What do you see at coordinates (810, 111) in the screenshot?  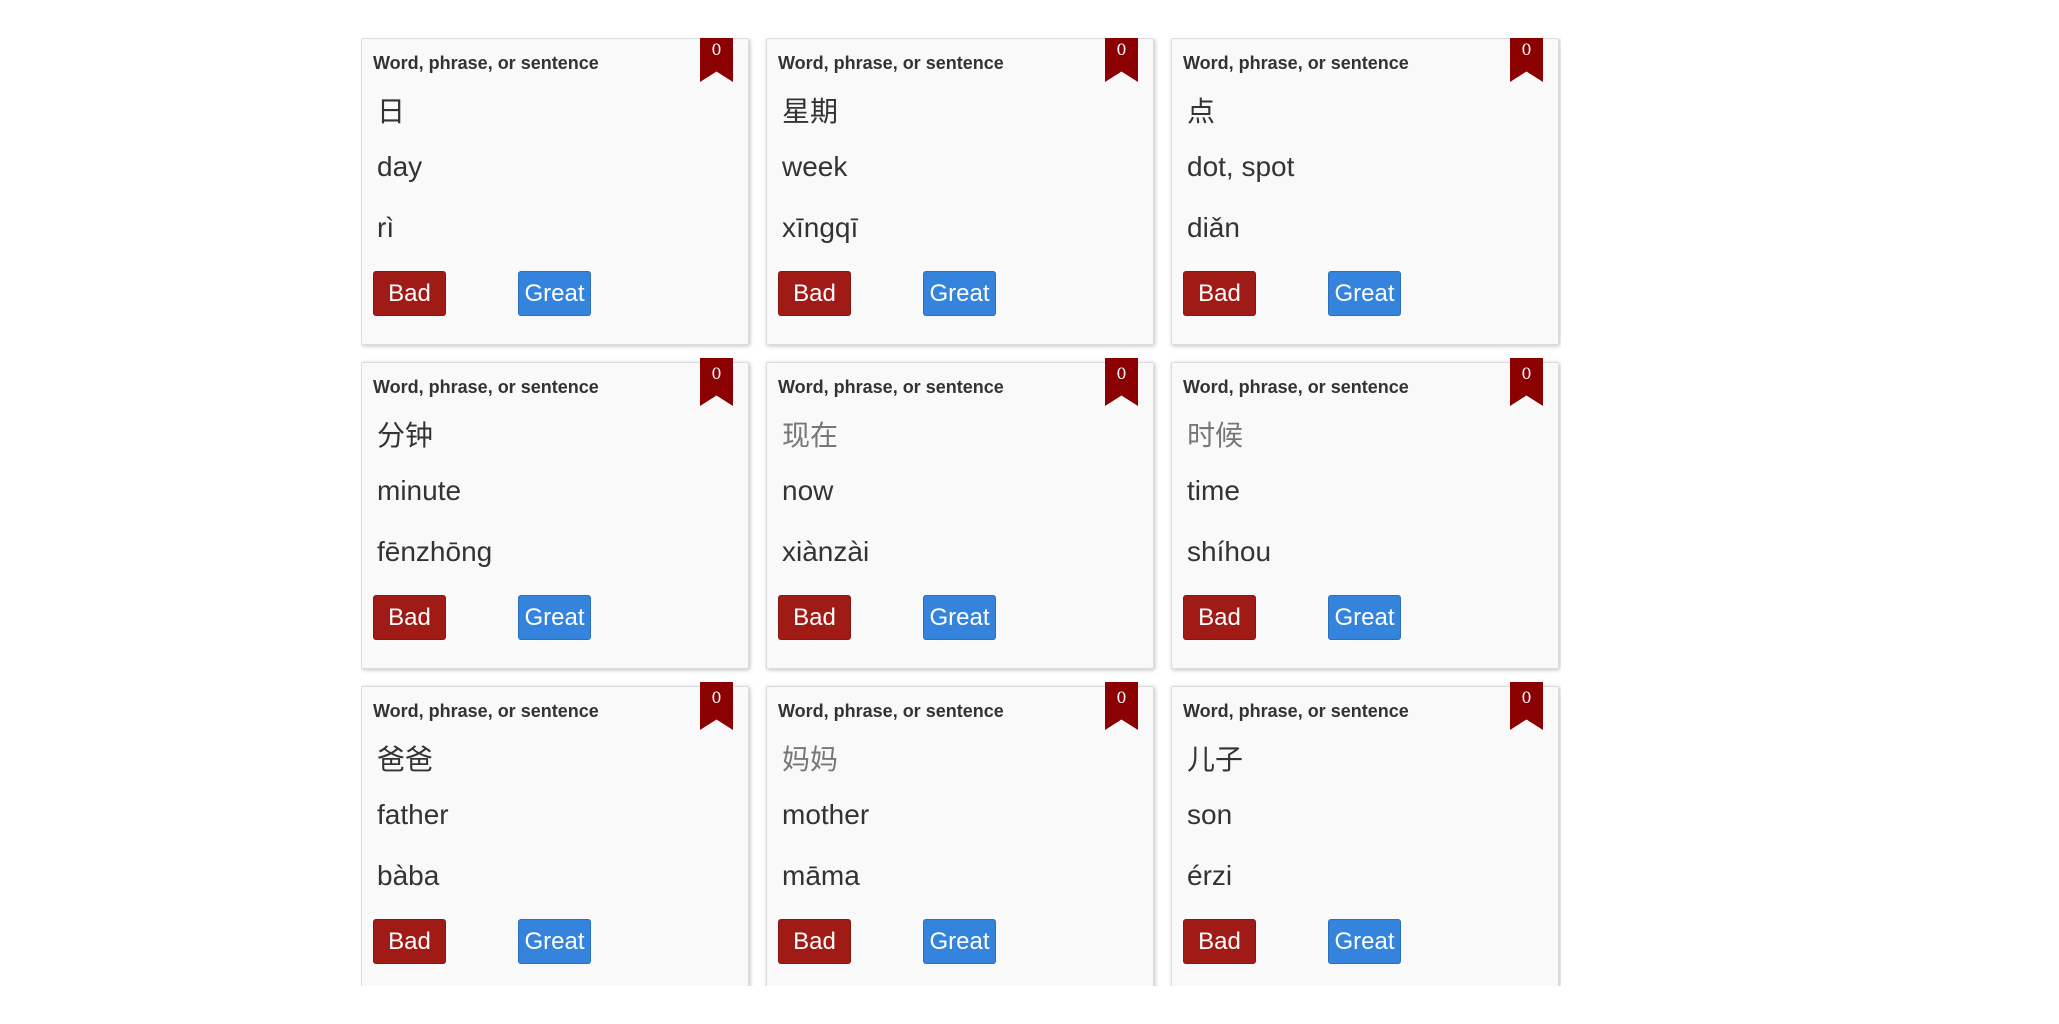 I see `chinese-text: 星期` at bounding box center [810, 111].